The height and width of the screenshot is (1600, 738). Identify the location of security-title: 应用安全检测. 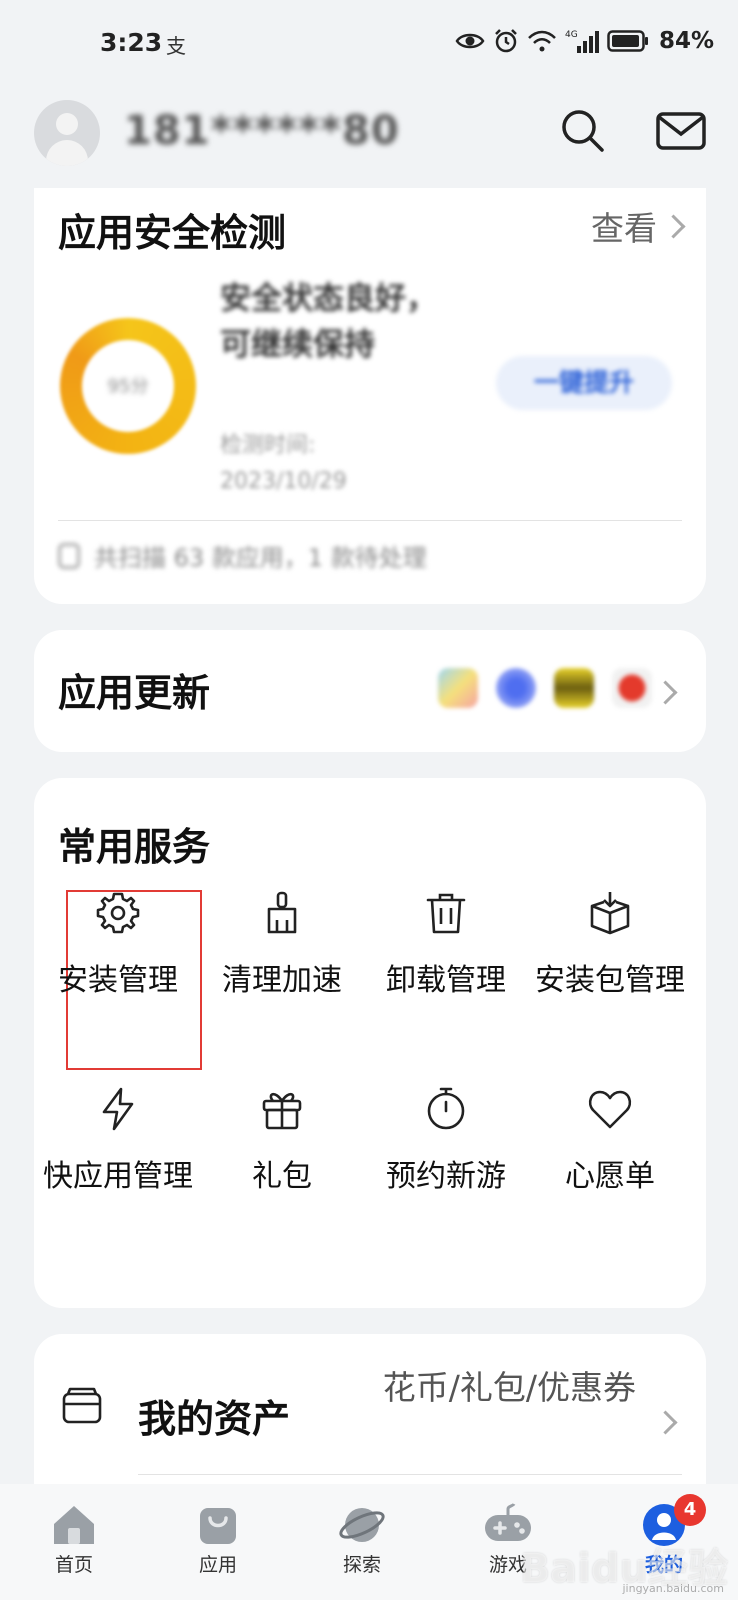
(172, 233).